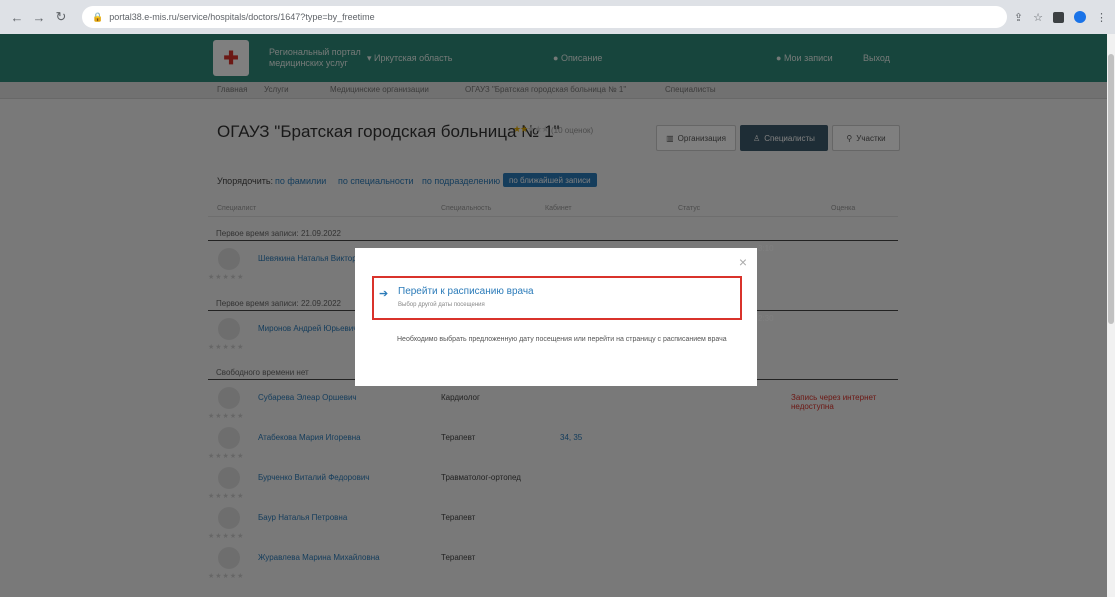  I want to click on page-scrollbar, so click(1111, 315).